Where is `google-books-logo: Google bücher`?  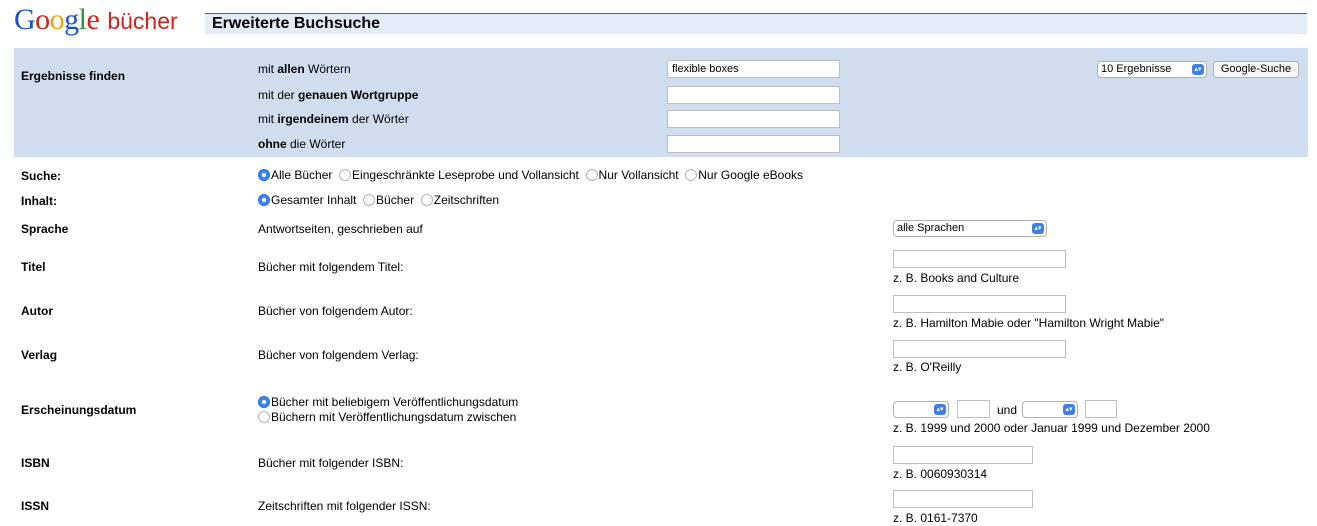 google-books-logo: Google bücher is located at coordinates (96, 20).